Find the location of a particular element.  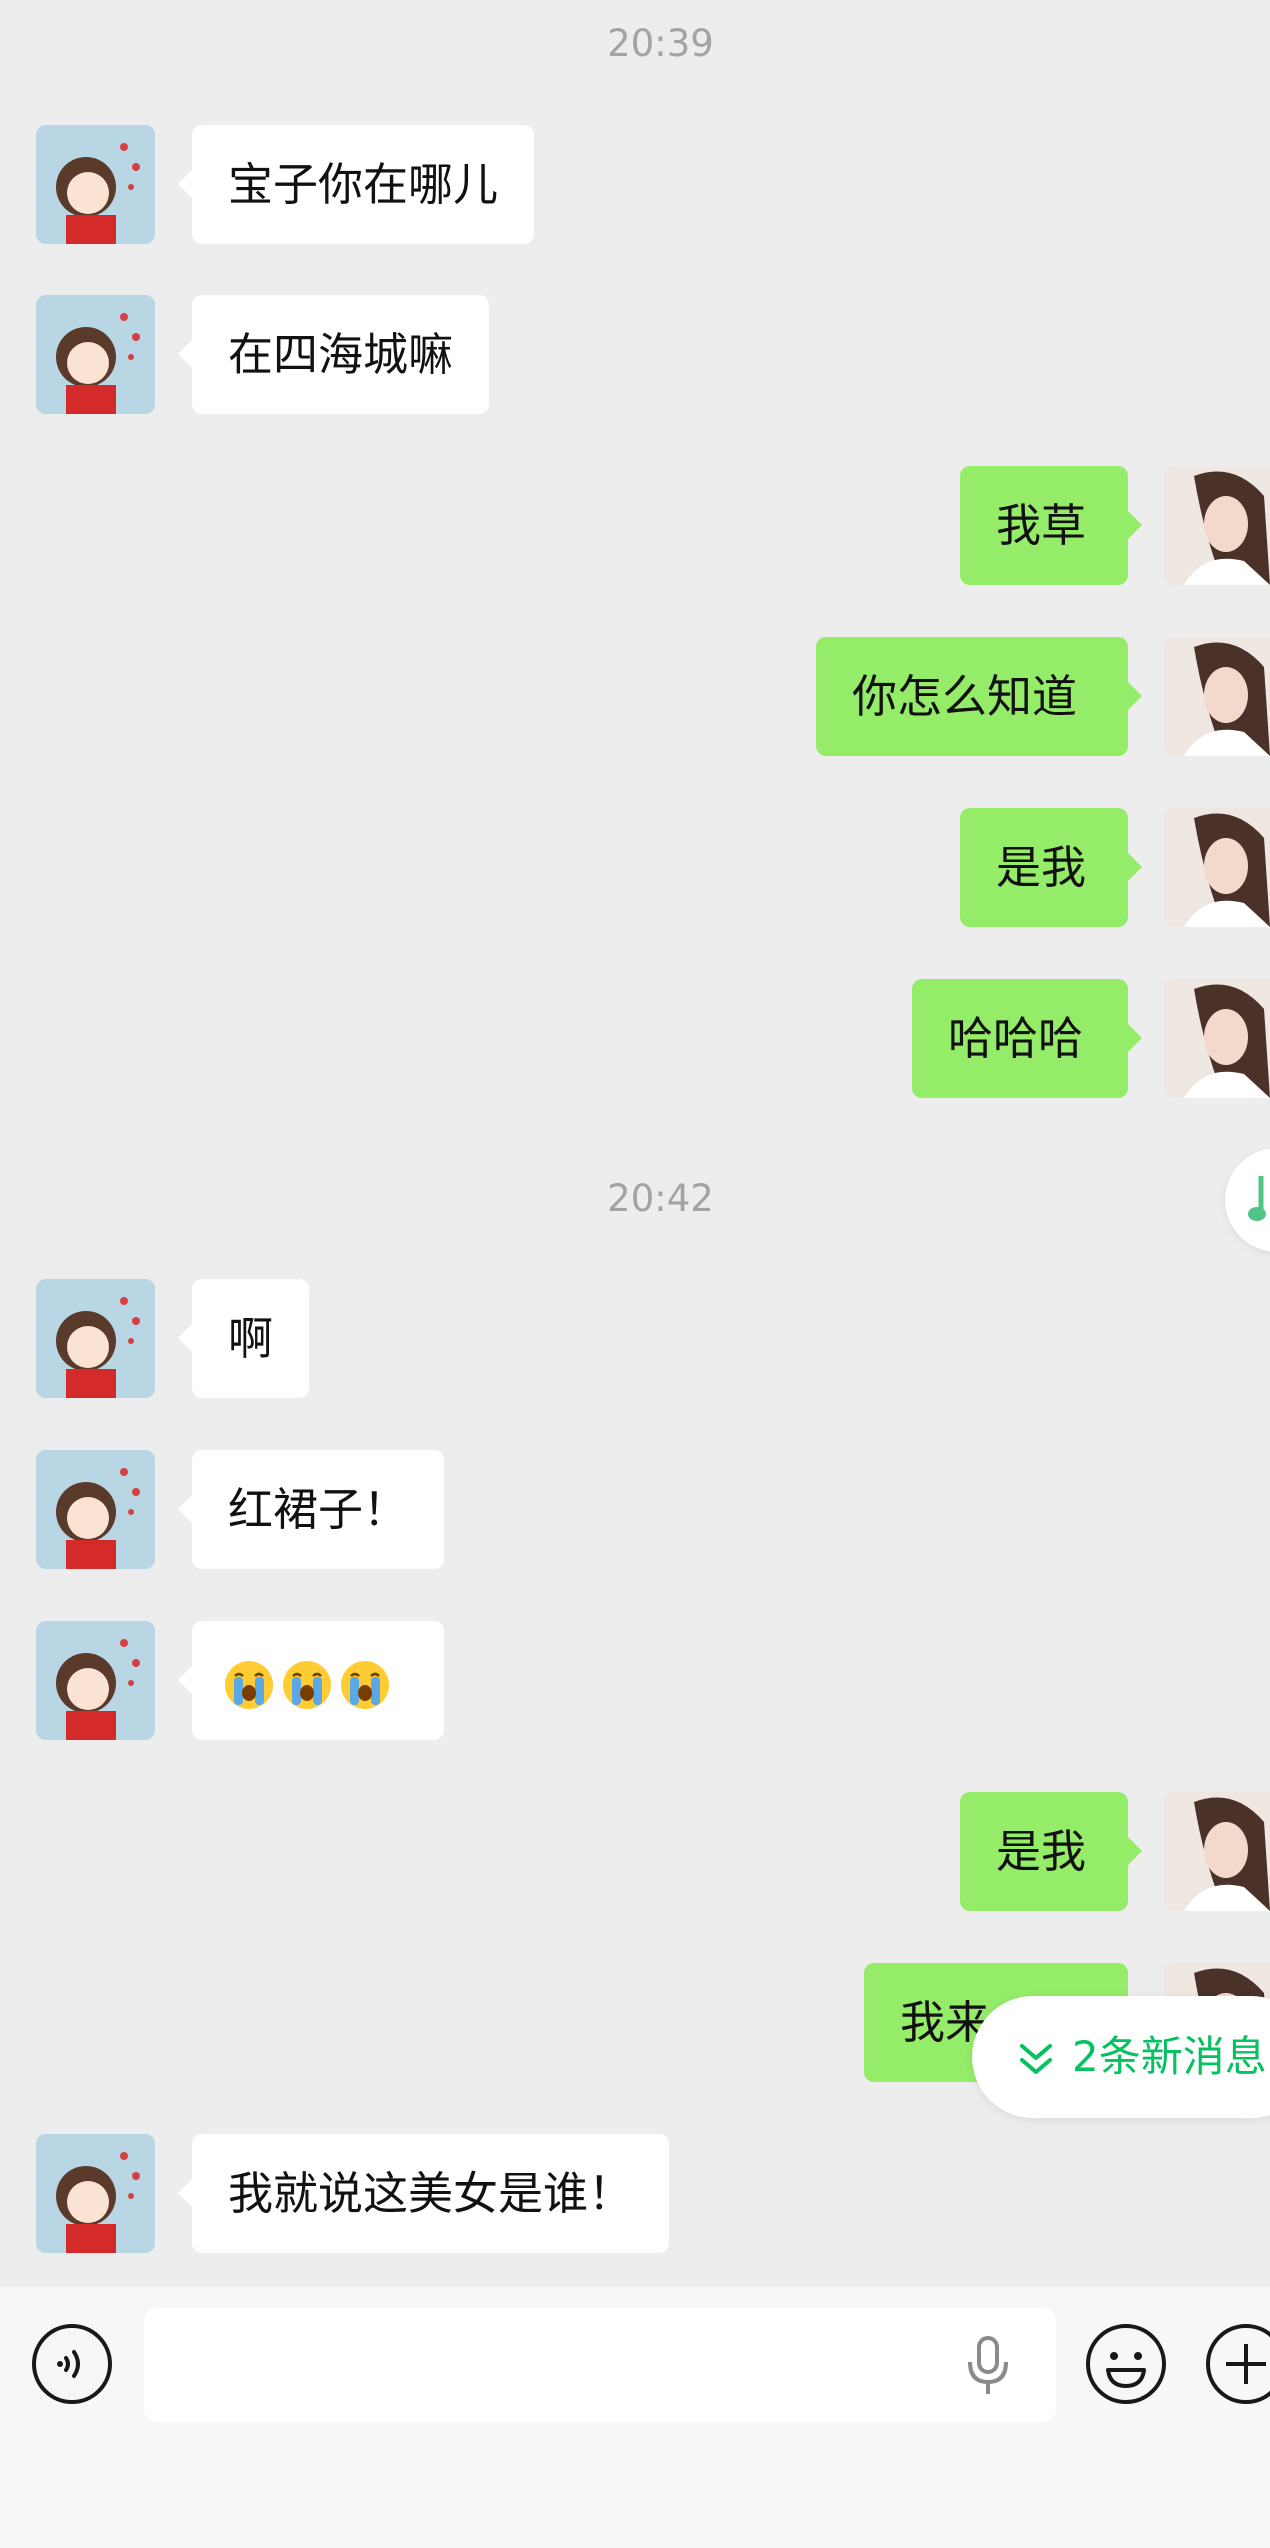

floating-music-button is located at coordinates (1247, 1200).